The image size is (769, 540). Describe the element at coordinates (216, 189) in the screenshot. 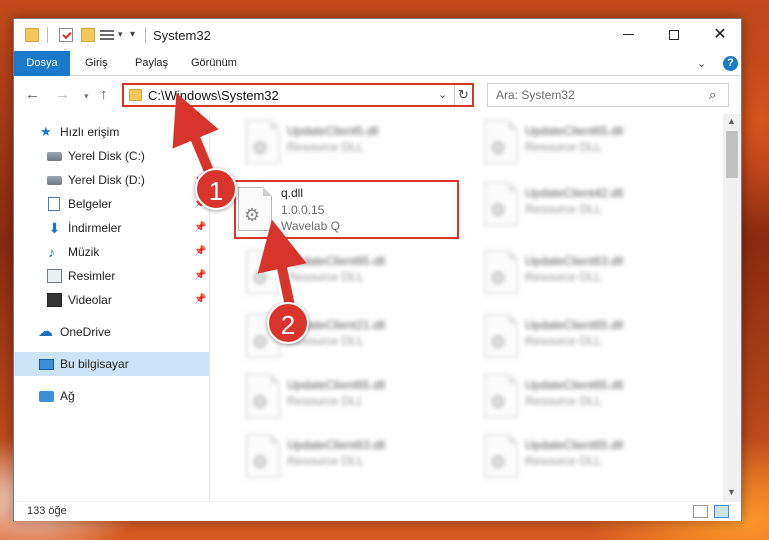

I see `step-1-badge: 1` at that location.